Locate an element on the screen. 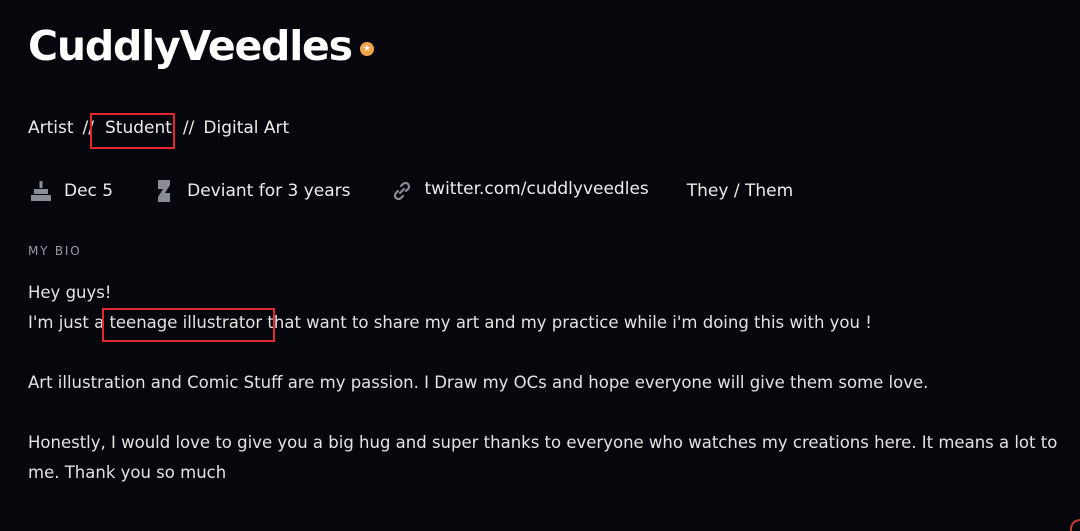  bio-line-start: I'm just a is located at coordinates (69, 322).